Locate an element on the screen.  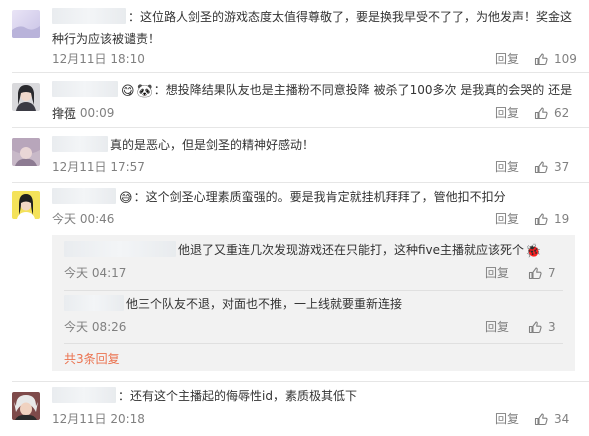
comment-text: ：还有这个主播起的侮辱性id，素质极其低下 is located at coordinates (313, 396).